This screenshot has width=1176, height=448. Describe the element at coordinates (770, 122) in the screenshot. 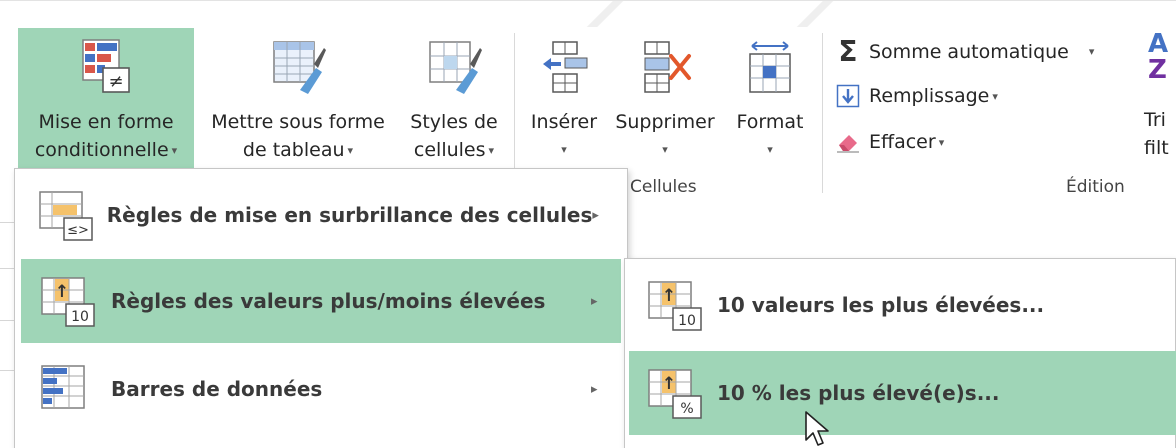

I see `format-label: Format` at that location.